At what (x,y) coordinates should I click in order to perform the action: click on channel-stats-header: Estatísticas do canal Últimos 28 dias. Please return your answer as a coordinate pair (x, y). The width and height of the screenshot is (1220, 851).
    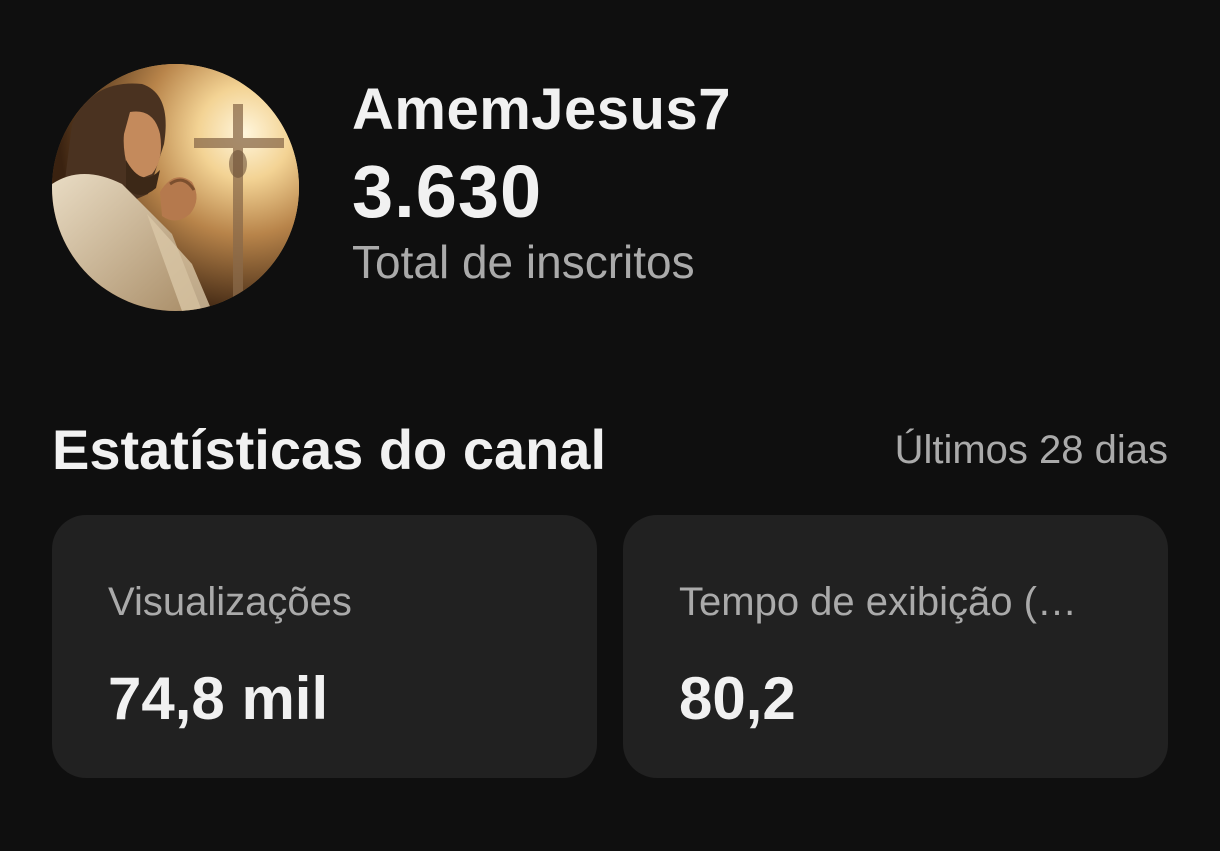
    Looking at the image, I should click on (610, 451).